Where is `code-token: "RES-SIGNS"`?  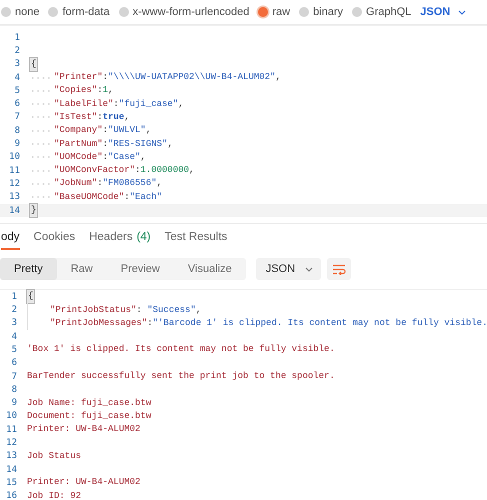
code-token: "RES-SIGNS" is located at coordinates (138, 144).